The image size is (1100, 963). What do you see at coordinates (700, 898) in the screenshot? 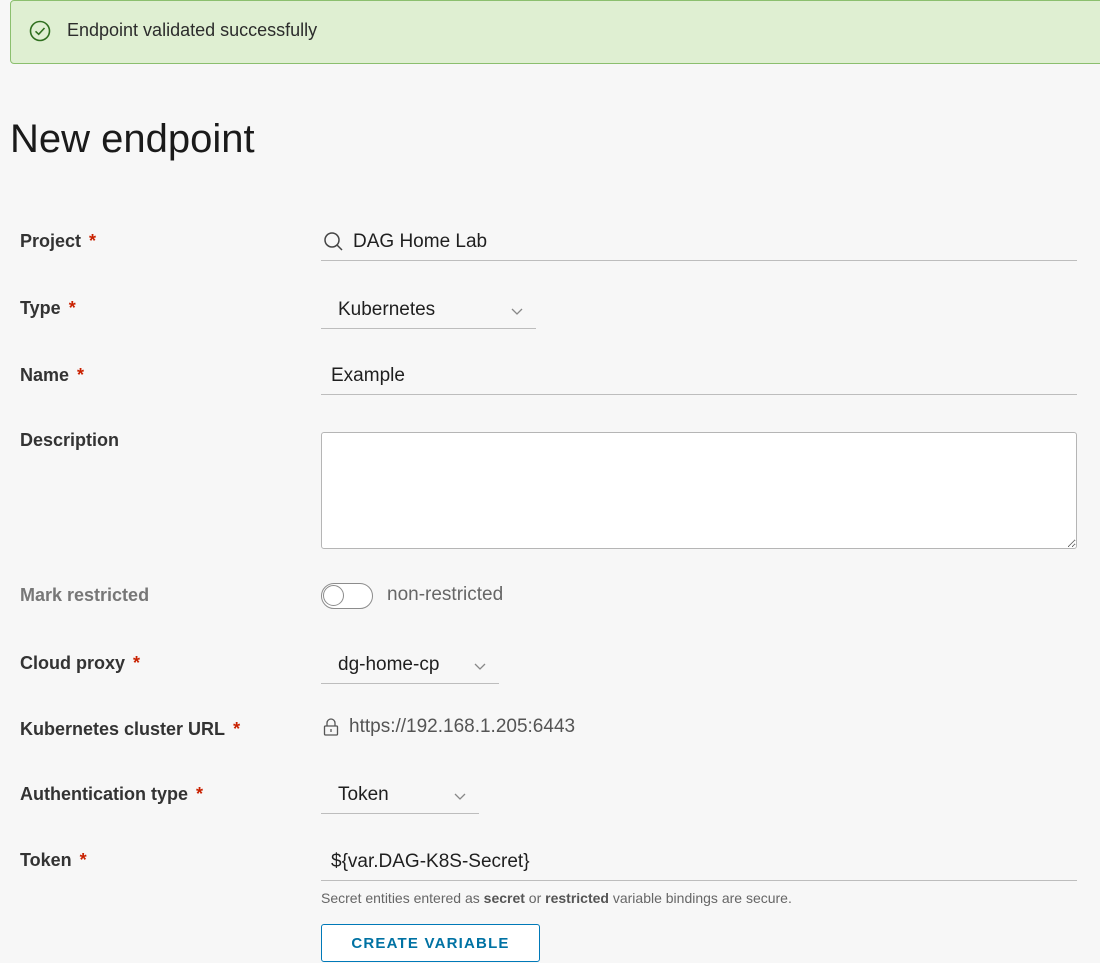
I see `help-suffix: variable bindings are secure.` at bounding box center [700, 898].